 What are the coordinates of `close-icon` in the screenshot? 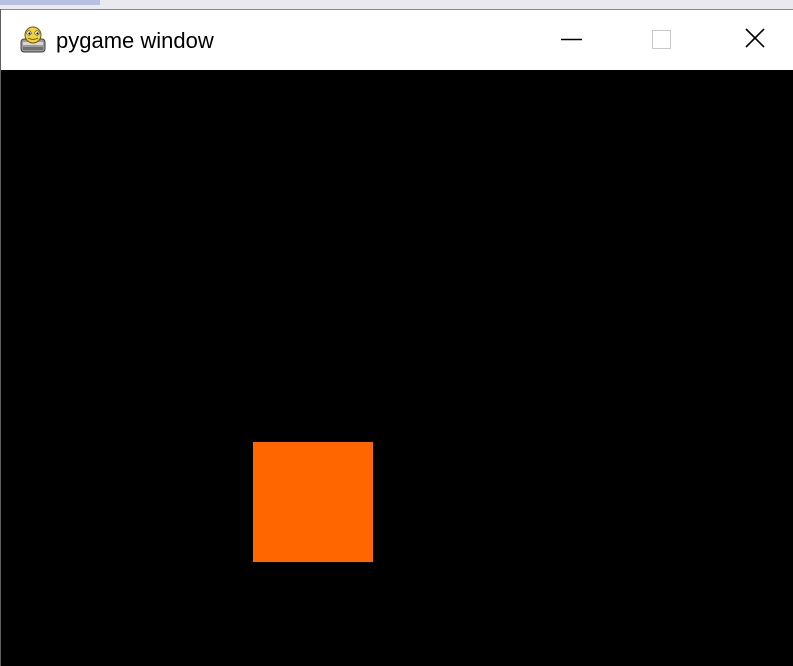 It's located at (755, 38).